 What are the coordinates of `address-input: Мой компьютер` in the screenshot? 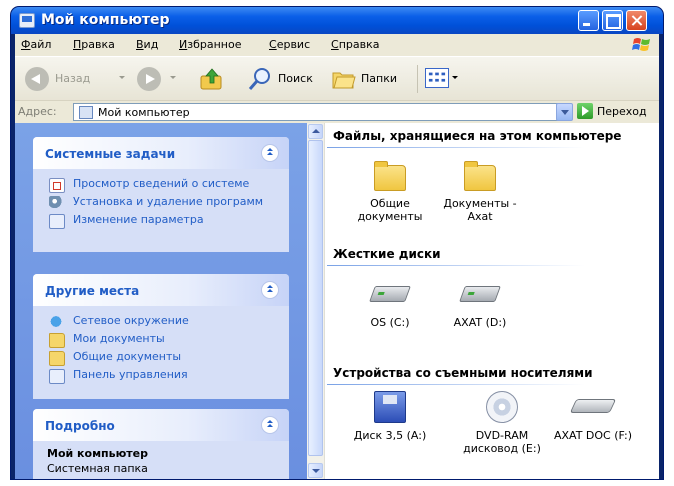 It's located at (323, 112).